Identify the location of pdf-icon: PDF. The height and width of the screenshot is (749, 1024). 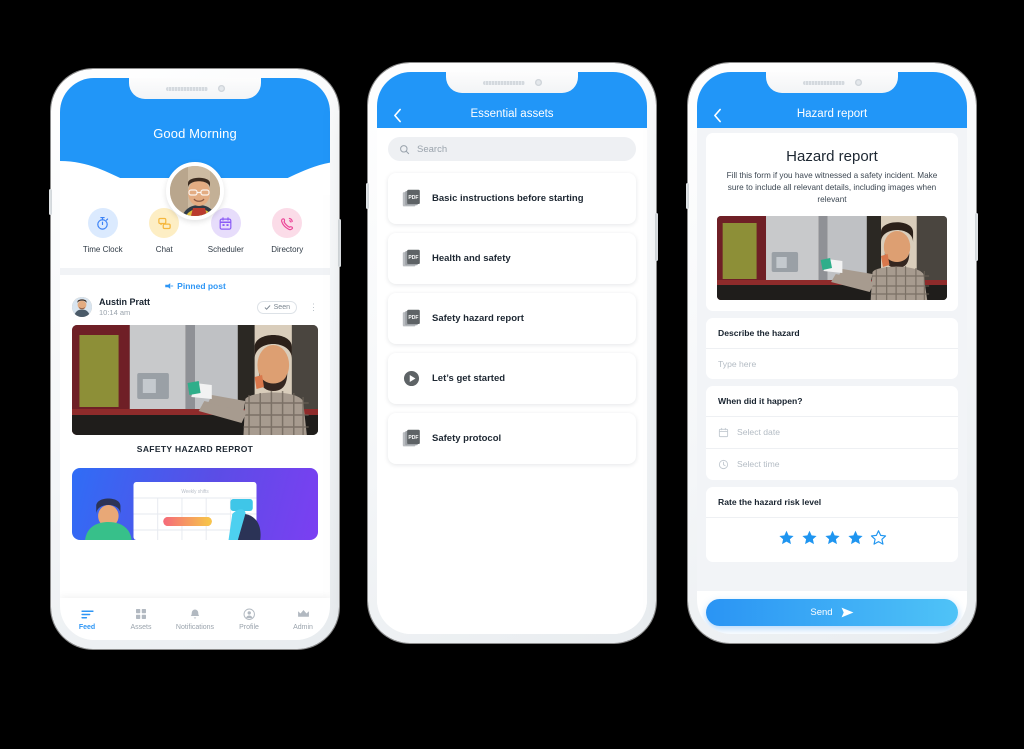
(411, 198).